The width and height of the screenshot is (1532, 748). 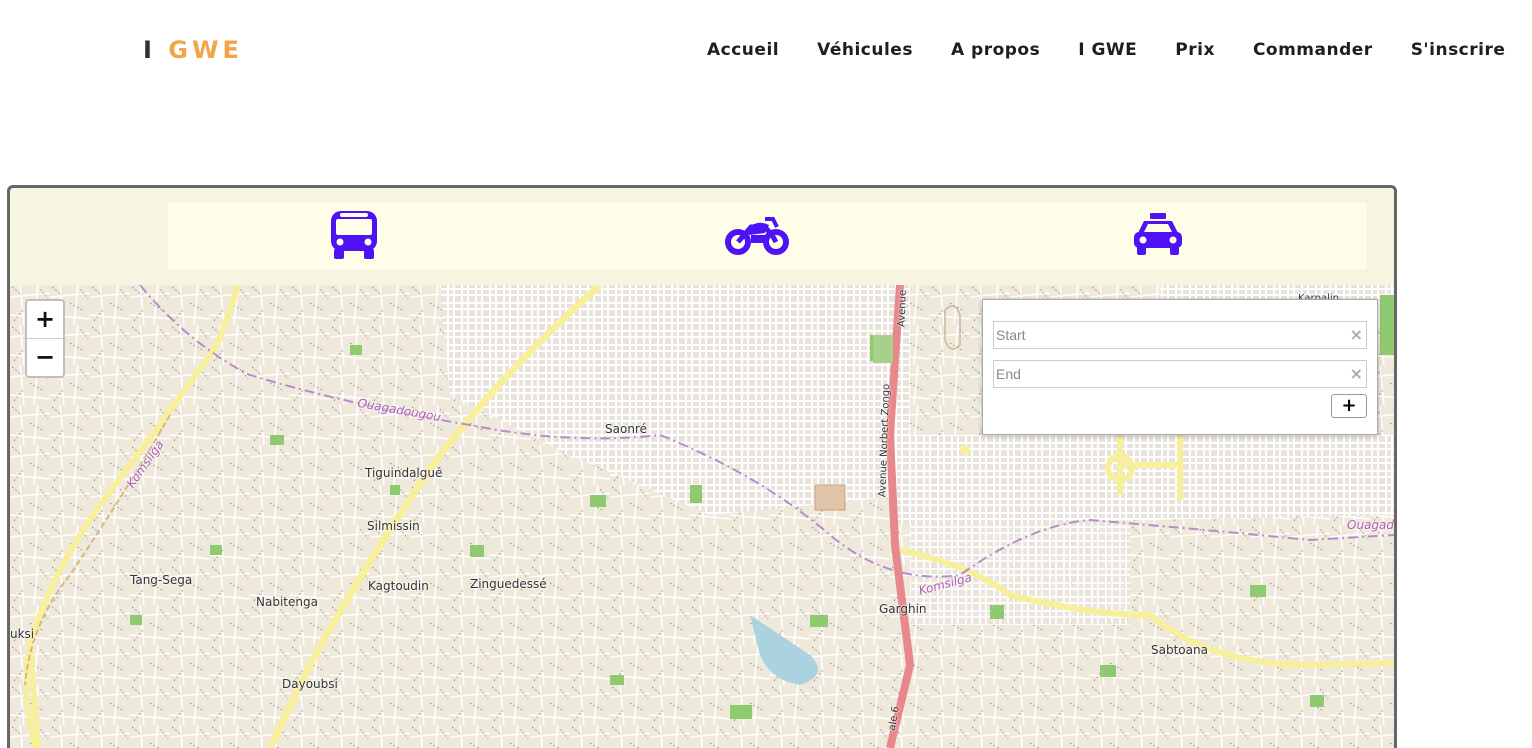 What do you see at coordinates (161, 580) in the screenshot?
I see `map-label-tang-sega: Tang-Sega` at bounding box center [161, 580].